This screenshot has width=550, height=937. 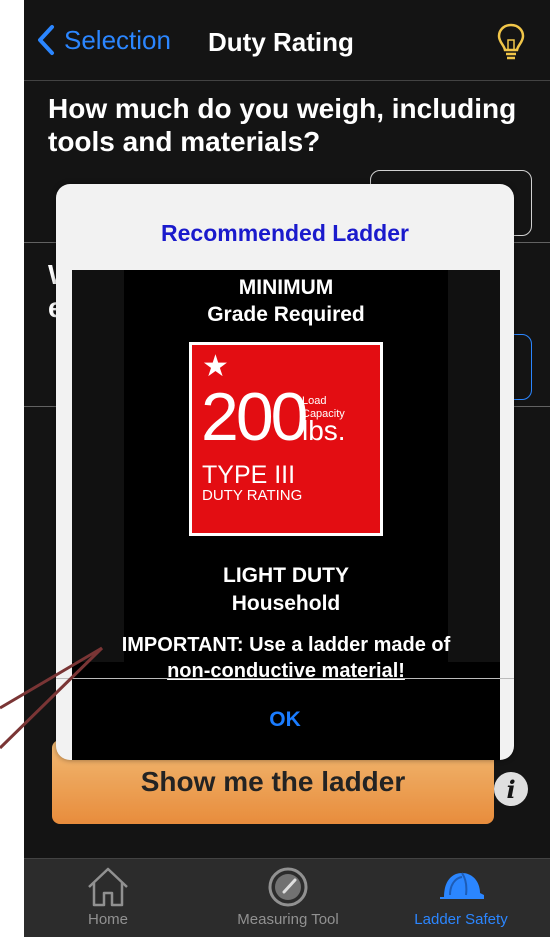 What do you see at coordinates (254, 417) in the screenshot?
I see `load-capacity-value: 200` at bounding box center [254, 417].